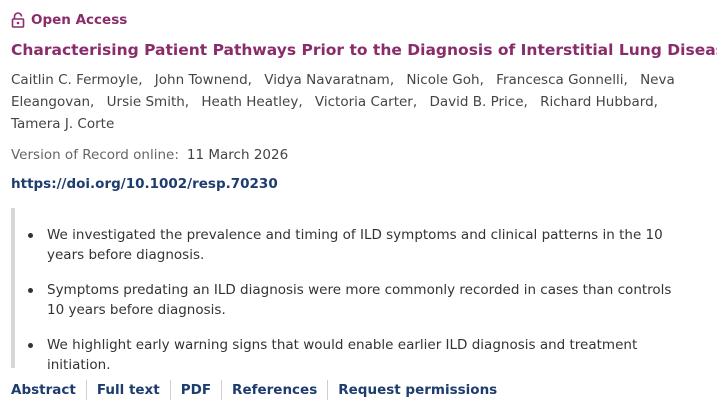 Image resolution: width=717 pixels, height=417 pixels. Describe the element at coordinates (203, 80) in the screenshot. I see `author-link: John Townend,` at that location.